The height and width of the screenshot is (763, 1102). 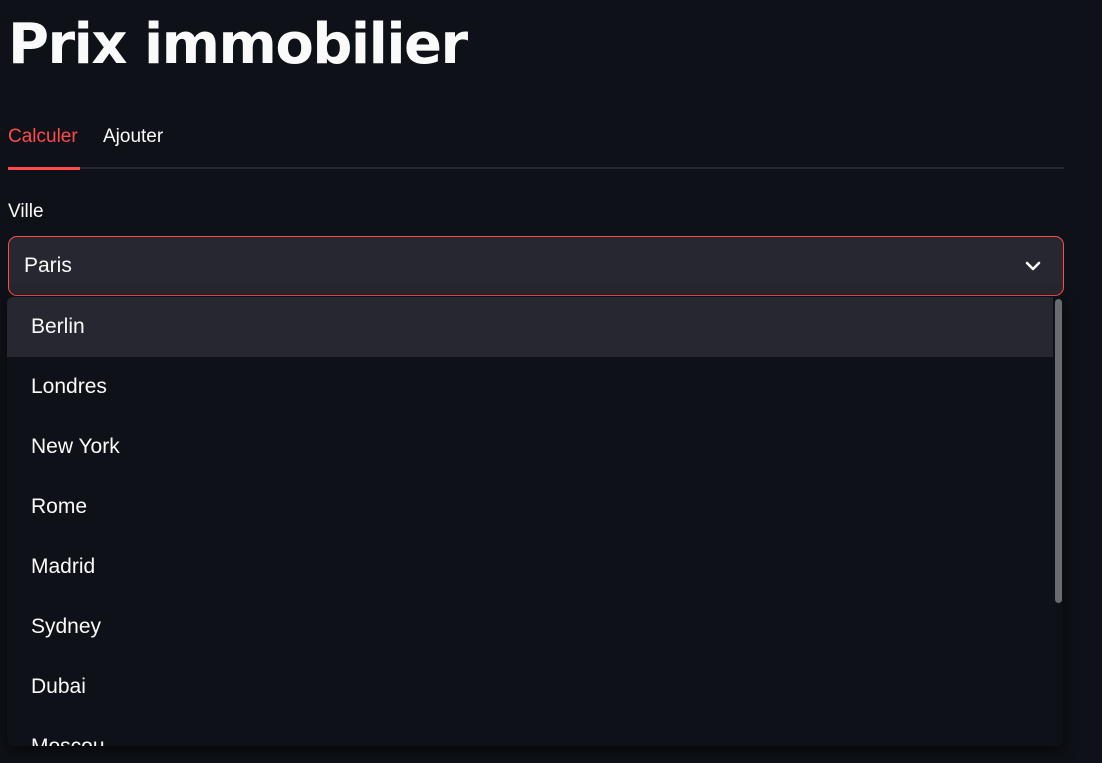 What do you see at coordinates (530, 687) in the screenshot?
I see `dropdown-option: Dubai` at bounding box center [530, 687].